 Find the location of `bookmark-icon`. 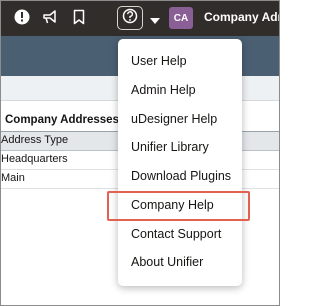

bookmark-icon is located at coordinates (79, 17).